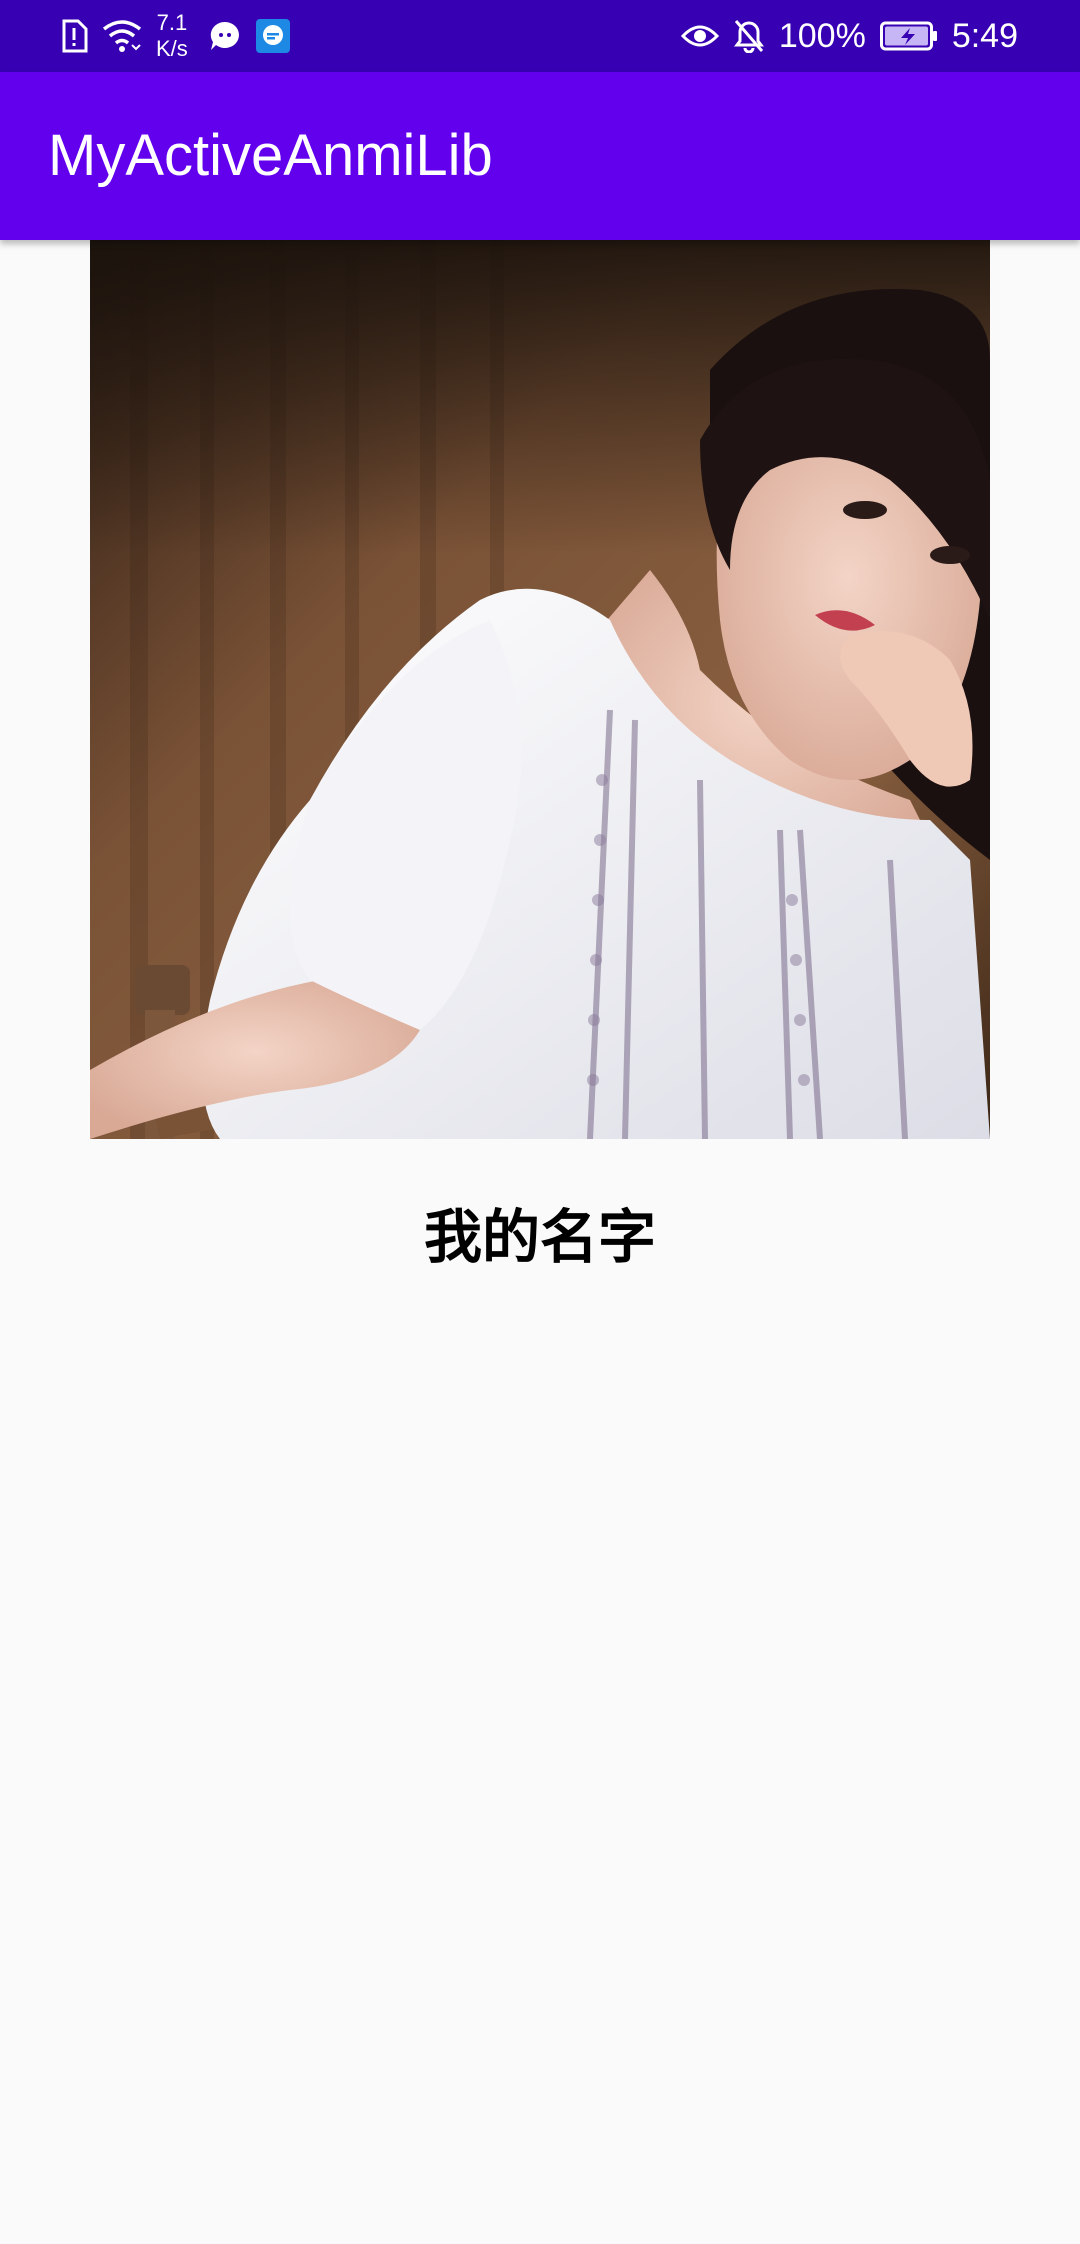  I want to click on sim-alert-icon, so click(74, 36).